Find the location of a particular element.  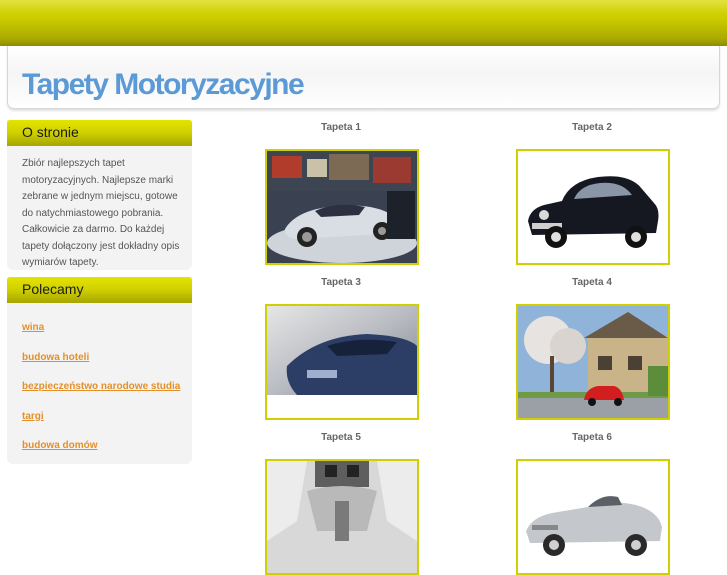

car-interior-image is located at coordinates (342, 517).